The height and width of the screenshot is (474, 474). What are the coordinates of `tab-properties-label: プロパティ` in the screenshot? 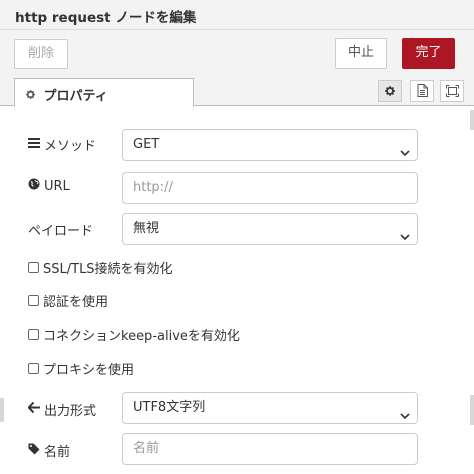 It's located at (75, 96).